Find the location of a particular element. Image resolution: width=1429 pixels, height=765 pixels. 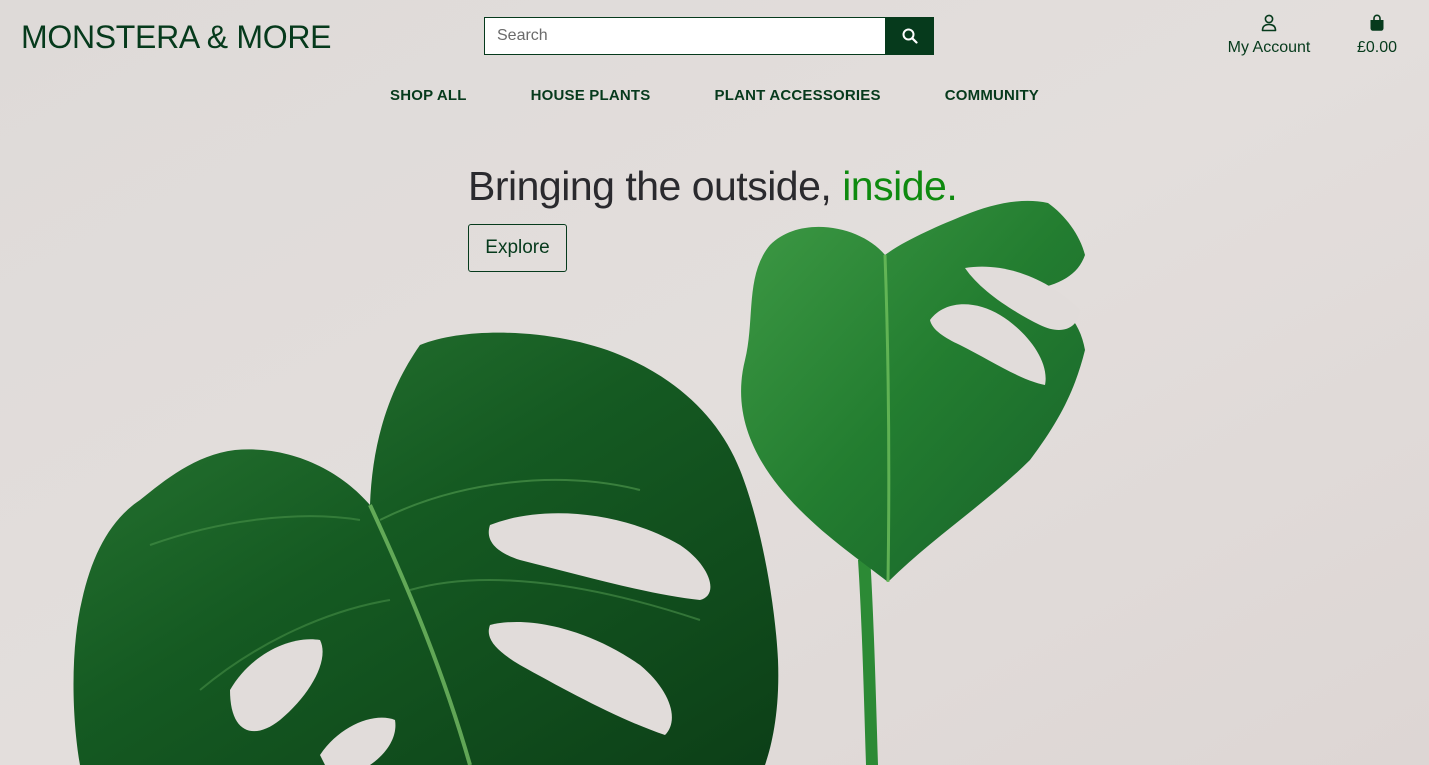

search-bar is located at coordinates (709, 36).